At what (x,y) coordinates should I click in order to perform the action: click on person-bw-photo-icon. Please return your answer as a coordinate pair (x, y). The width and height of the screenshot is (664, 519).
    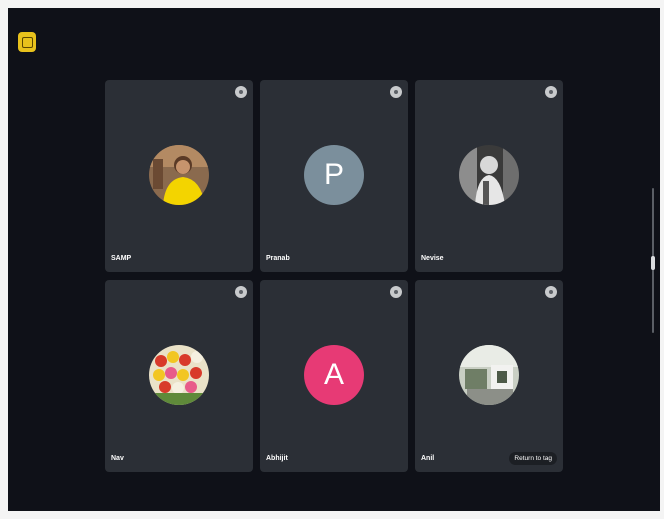
    Looking at the image, I should click on (489, 175).